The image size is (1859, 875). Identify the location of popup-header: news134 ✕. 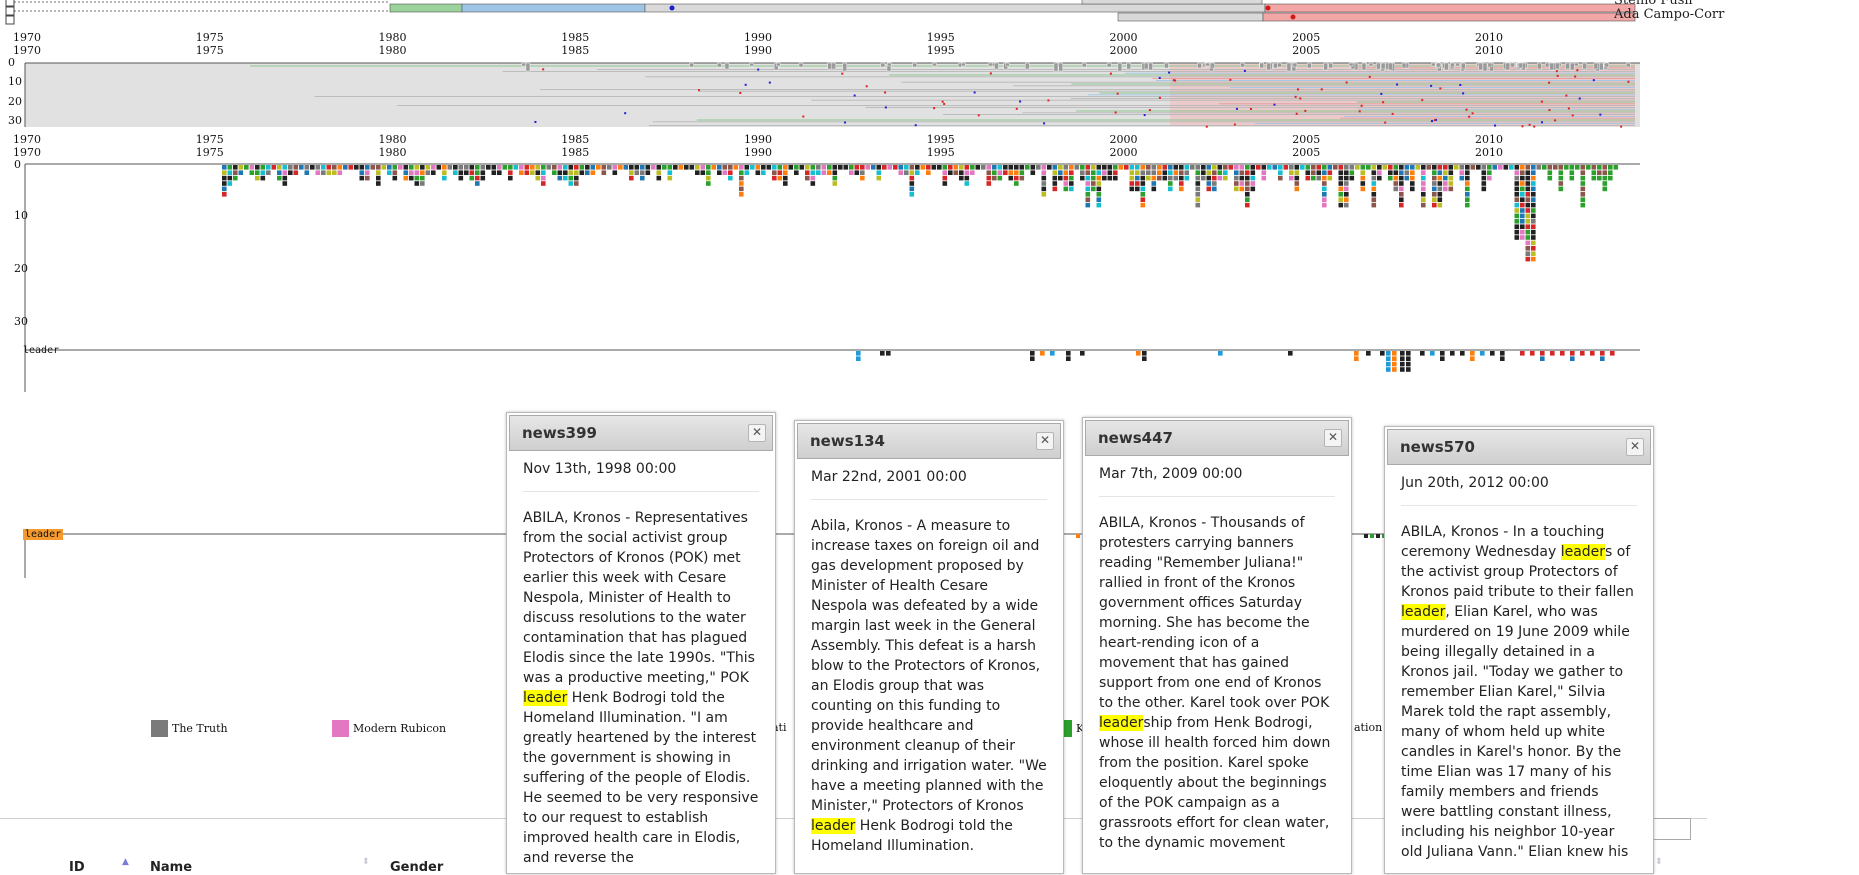
(929, 441).